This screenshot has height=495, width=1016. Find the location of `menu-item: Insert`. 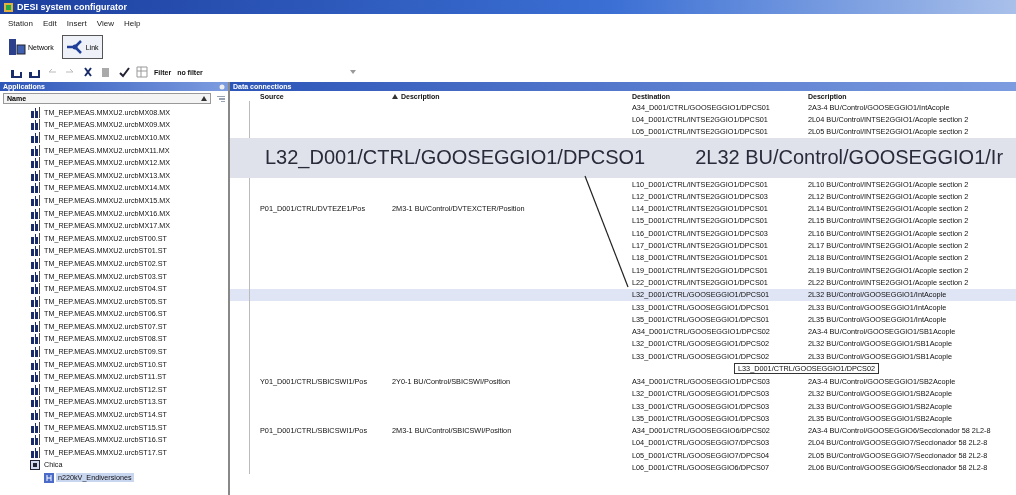

menu-item: Insert is located at coordinates (76, 23).